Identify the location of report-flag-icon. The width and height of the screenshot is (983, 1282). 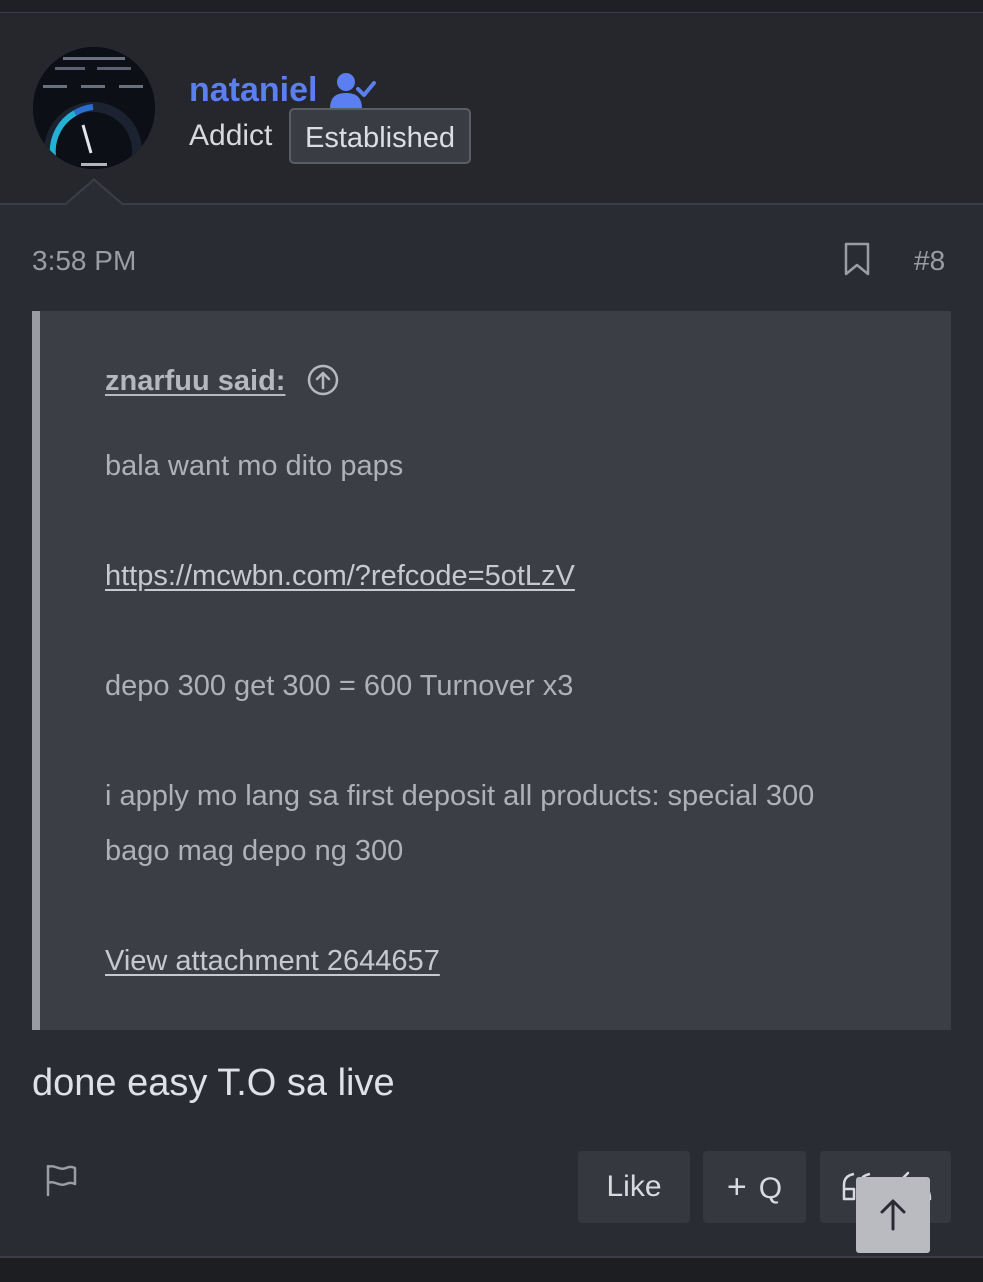
(61, 1180).